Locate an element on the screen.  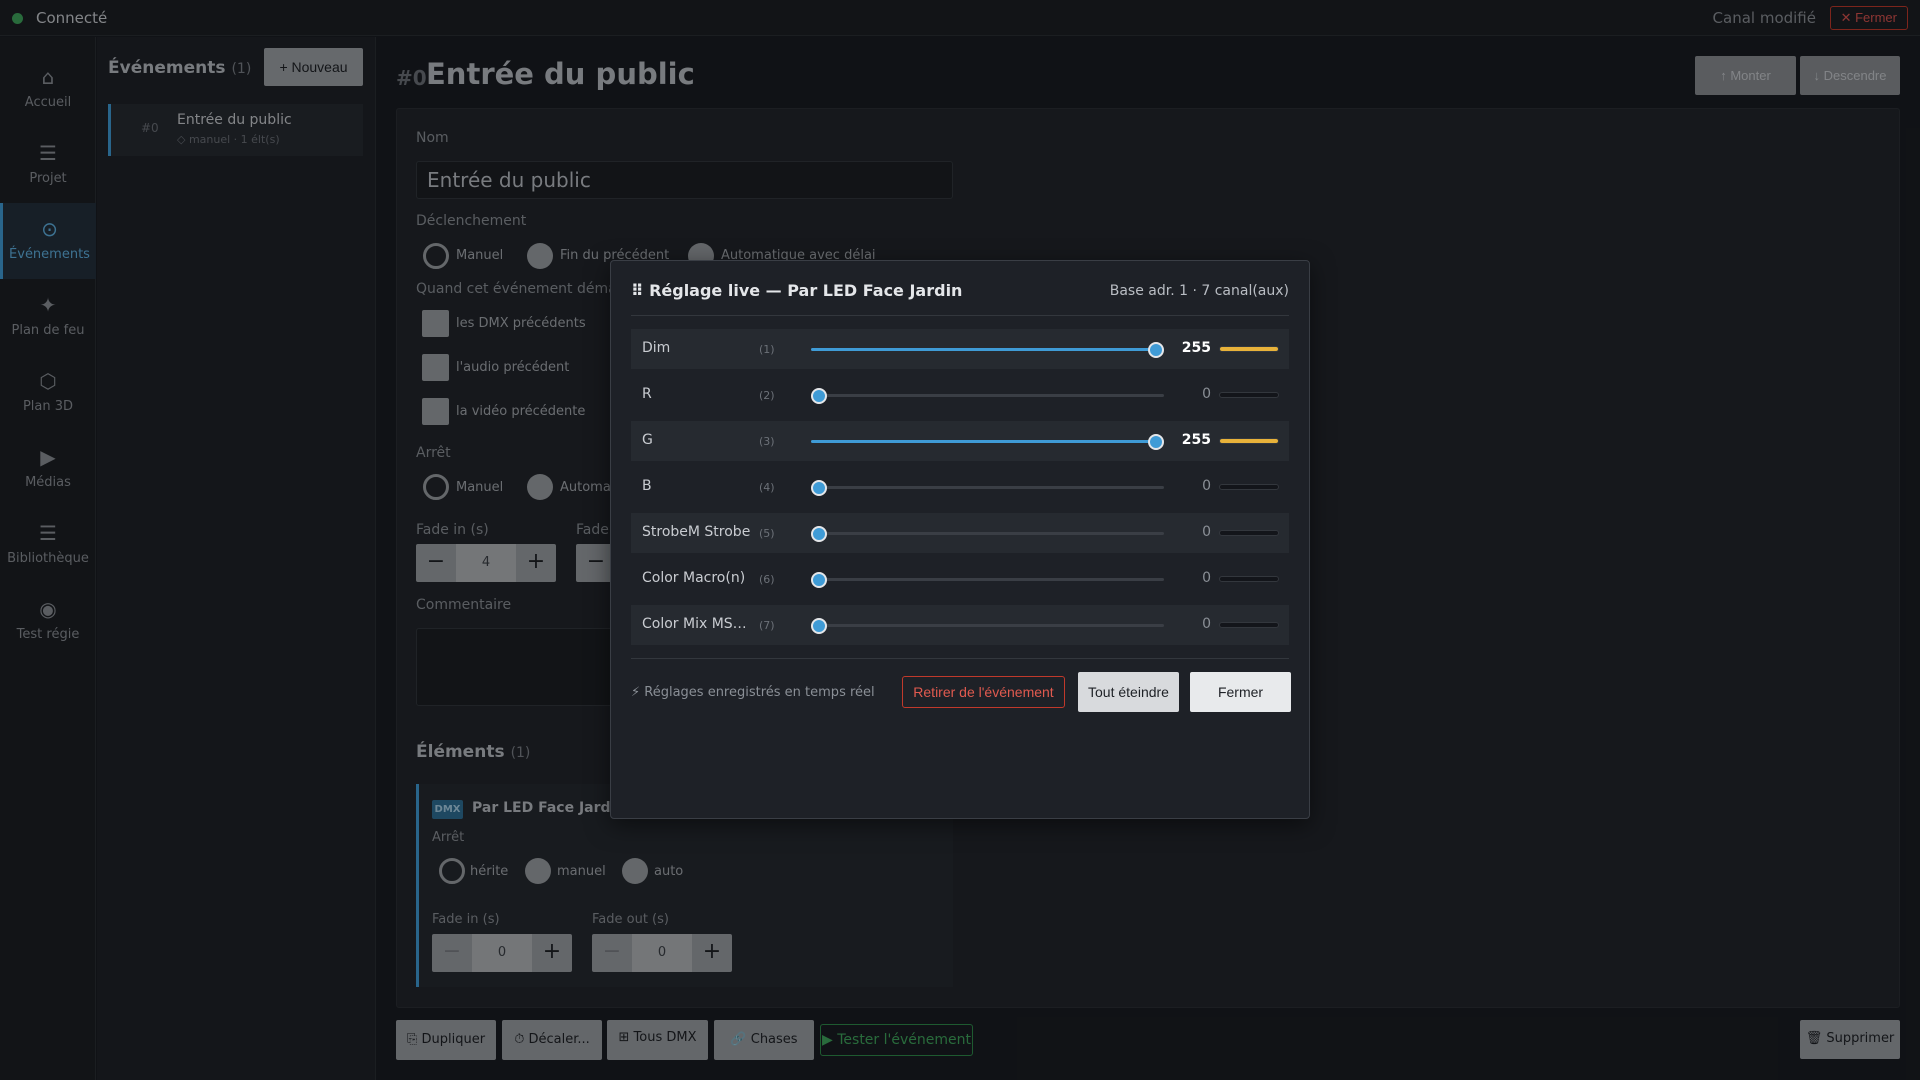
all-off-button: Tout éteindre is located at coordinates (1128, 692).